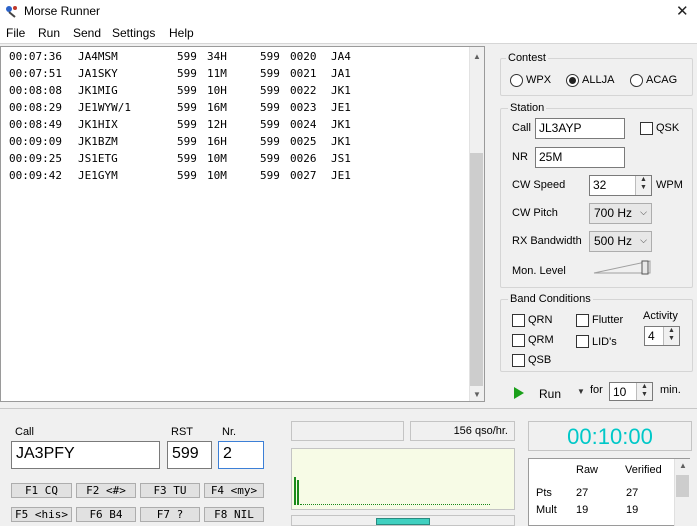 The width and height of the screenshot is (697, 526). Describe the element at coordinates (539, 271) in the screenshot. I see `mon-level-label: Mon. Level` at that location.